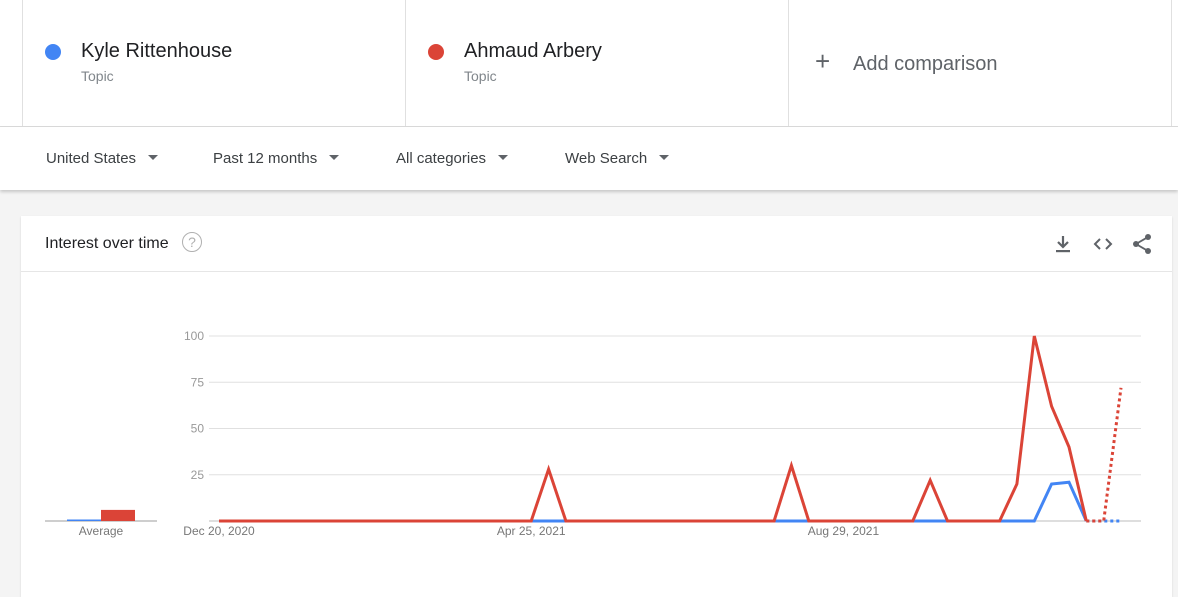 The image size is (1178, 597). Describe the element at coordinates (531, 531) in the screenshot. I see `x-tick-label: Apr 25, 2021` at that location.